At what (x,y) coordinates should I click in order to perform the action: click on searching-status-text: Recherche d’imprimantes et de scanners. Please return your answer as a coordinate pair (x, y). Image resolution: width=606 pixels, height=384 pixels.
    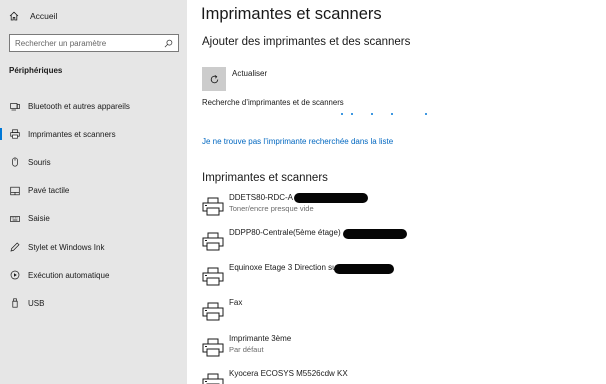
    Looking at the image, I should click on (273, 102).